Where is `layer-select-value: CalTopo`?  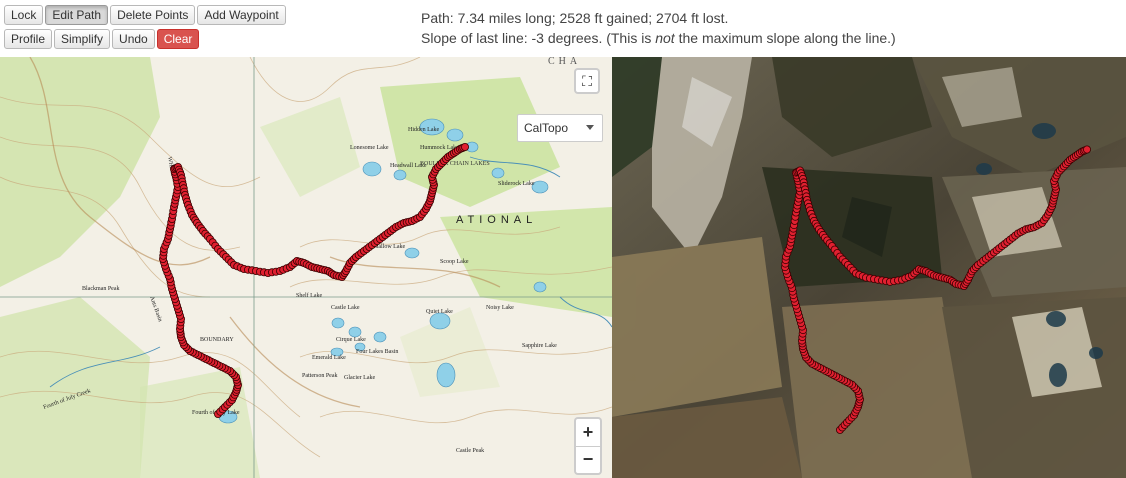 layer-select-value: CalTopo is located at coordinates (546, 128).